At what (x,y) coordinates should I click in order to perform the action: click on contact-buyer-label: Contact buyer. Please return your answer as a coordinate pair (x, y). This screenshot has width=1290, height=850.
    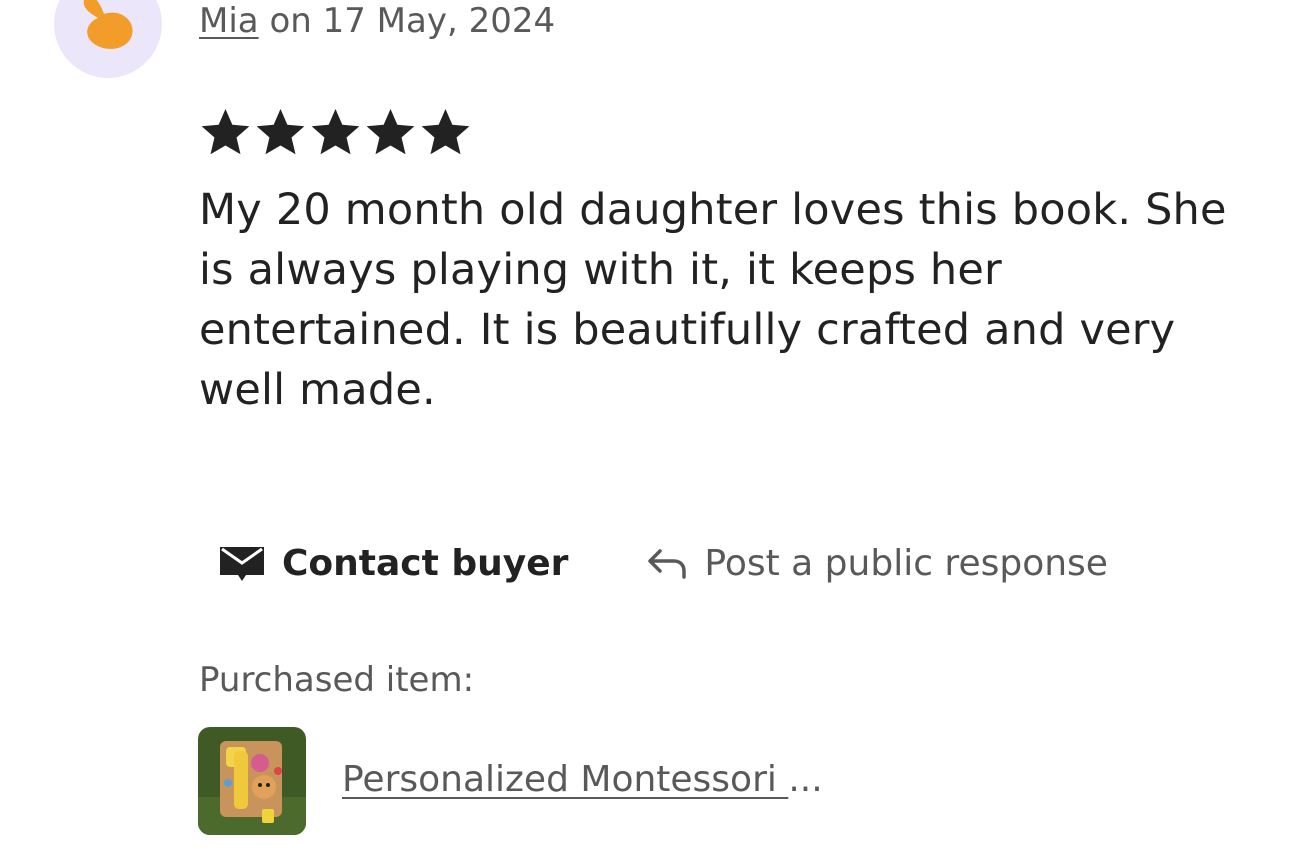
    Looking at the image, I should click on (425, 563).